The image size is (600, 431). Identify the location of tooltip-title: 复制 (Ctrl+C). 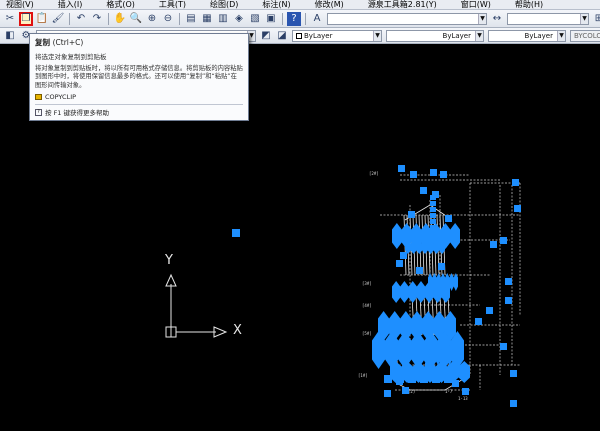
(59, 42).